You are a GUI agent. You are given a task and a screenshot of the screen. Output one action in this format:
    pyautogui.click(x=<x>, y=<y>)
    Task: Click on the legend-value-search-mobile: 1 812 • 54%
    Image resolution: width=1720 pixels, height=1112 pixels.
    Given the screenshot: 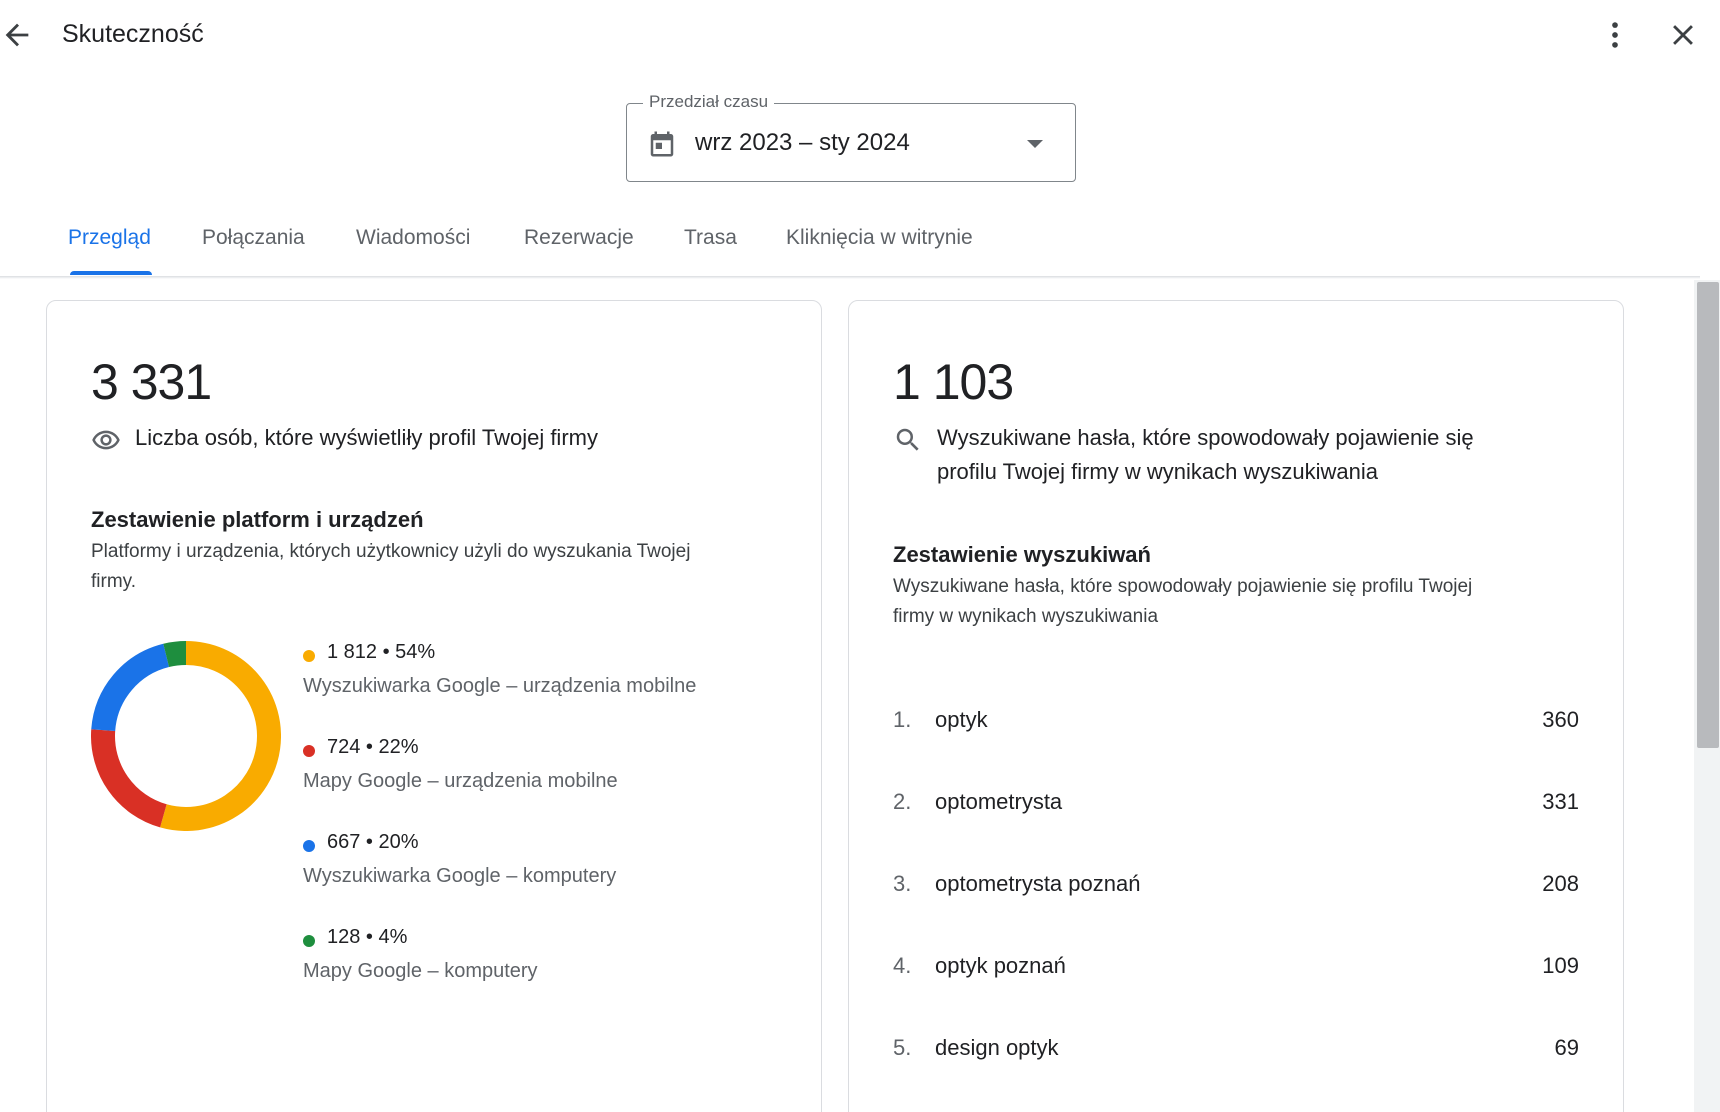 What is the action you would take?
    pyautogui.click(x=381, y=652)
    